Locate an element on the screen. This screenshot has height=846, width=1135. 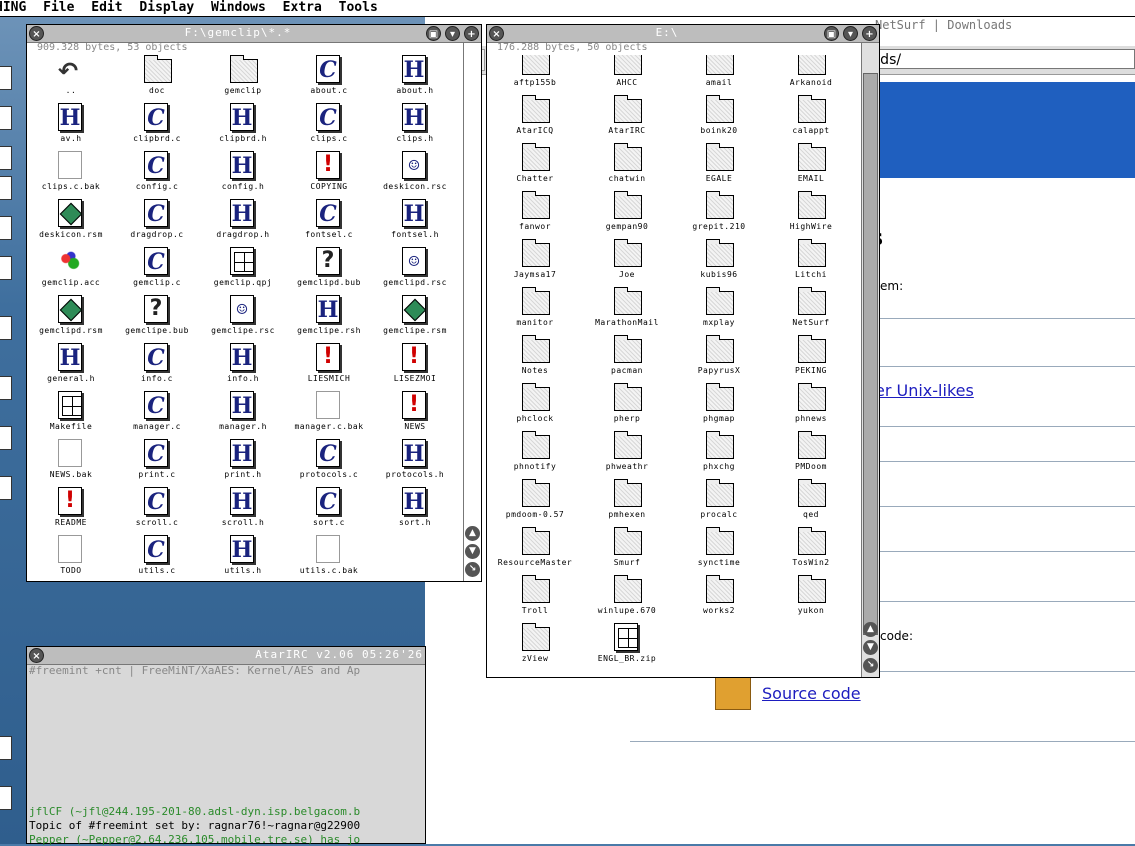
file-item: Hmanager.h is located at coordinates (243, 415).